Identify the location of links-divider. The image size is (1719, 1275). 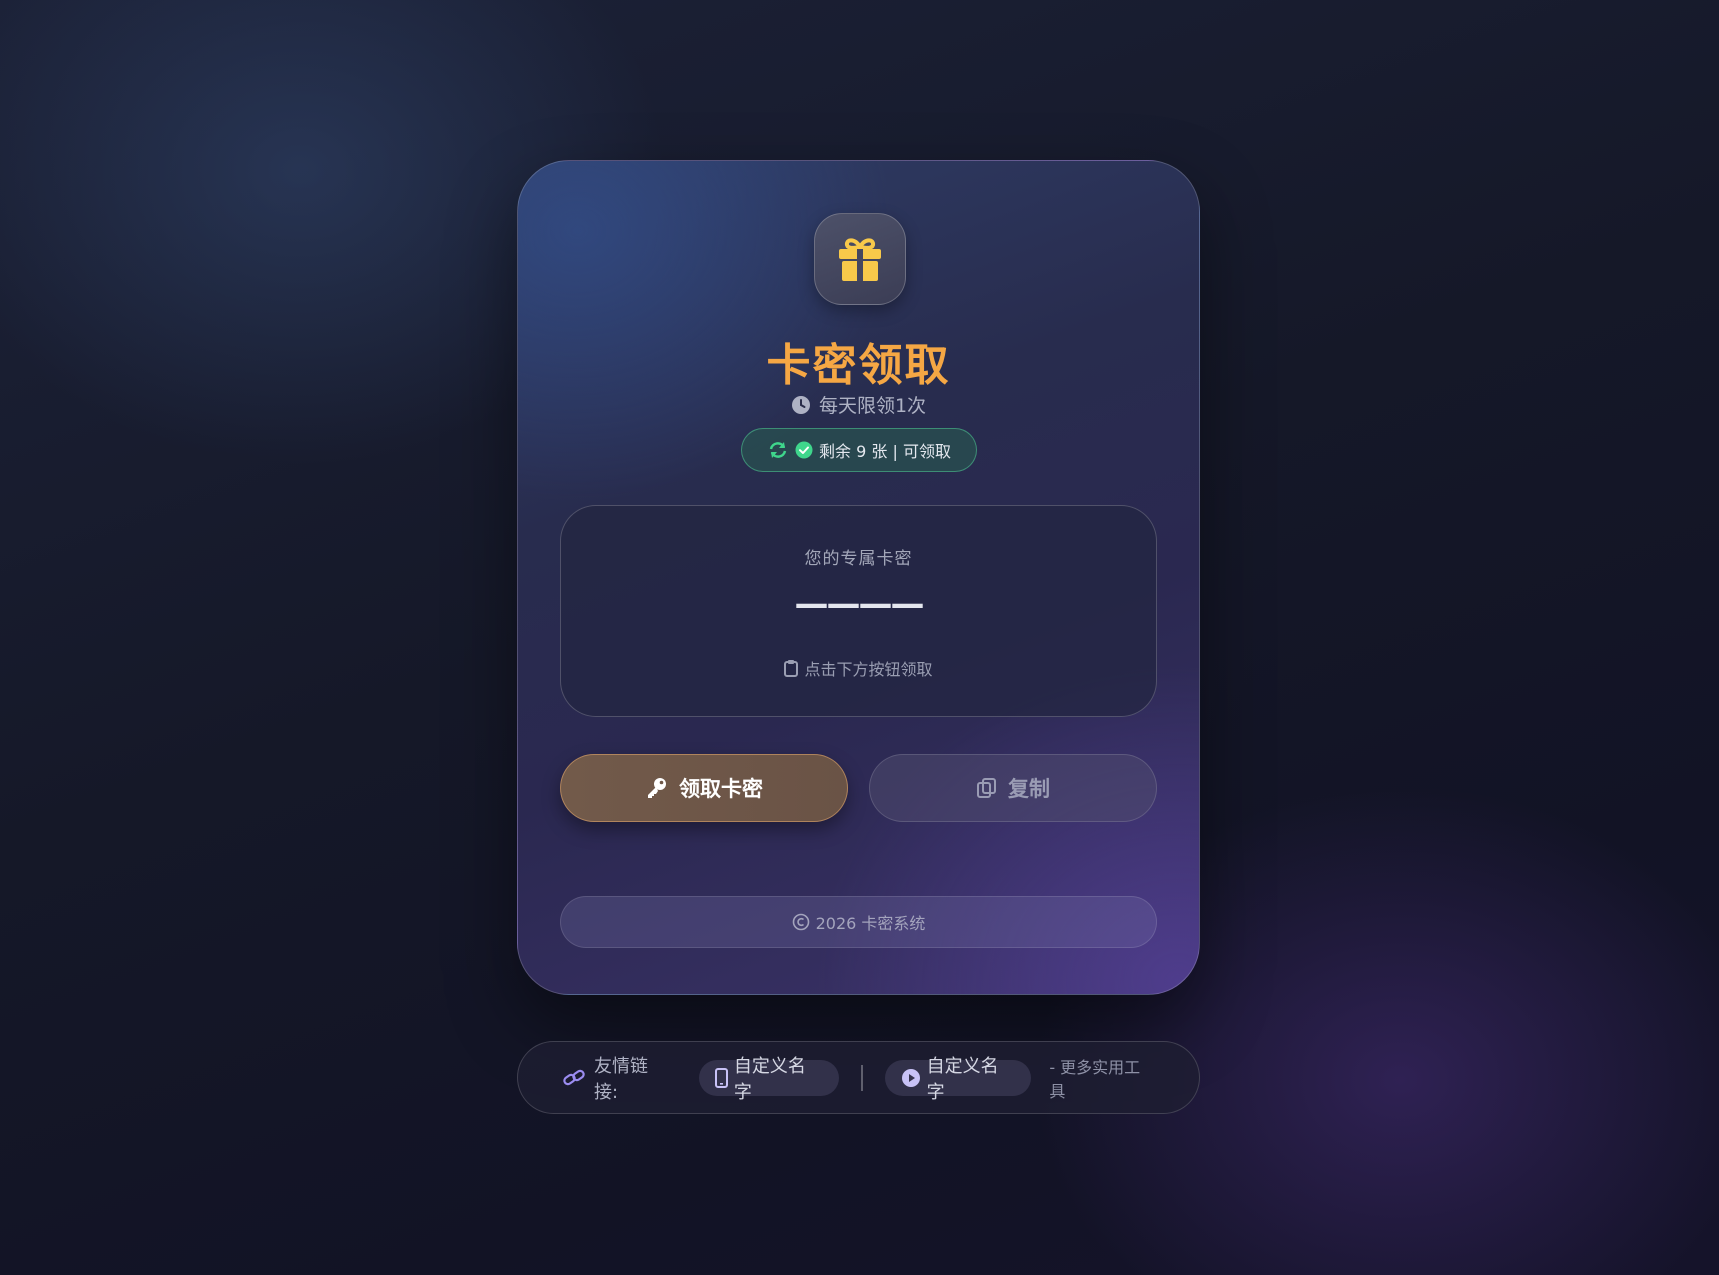
(861, 1077).